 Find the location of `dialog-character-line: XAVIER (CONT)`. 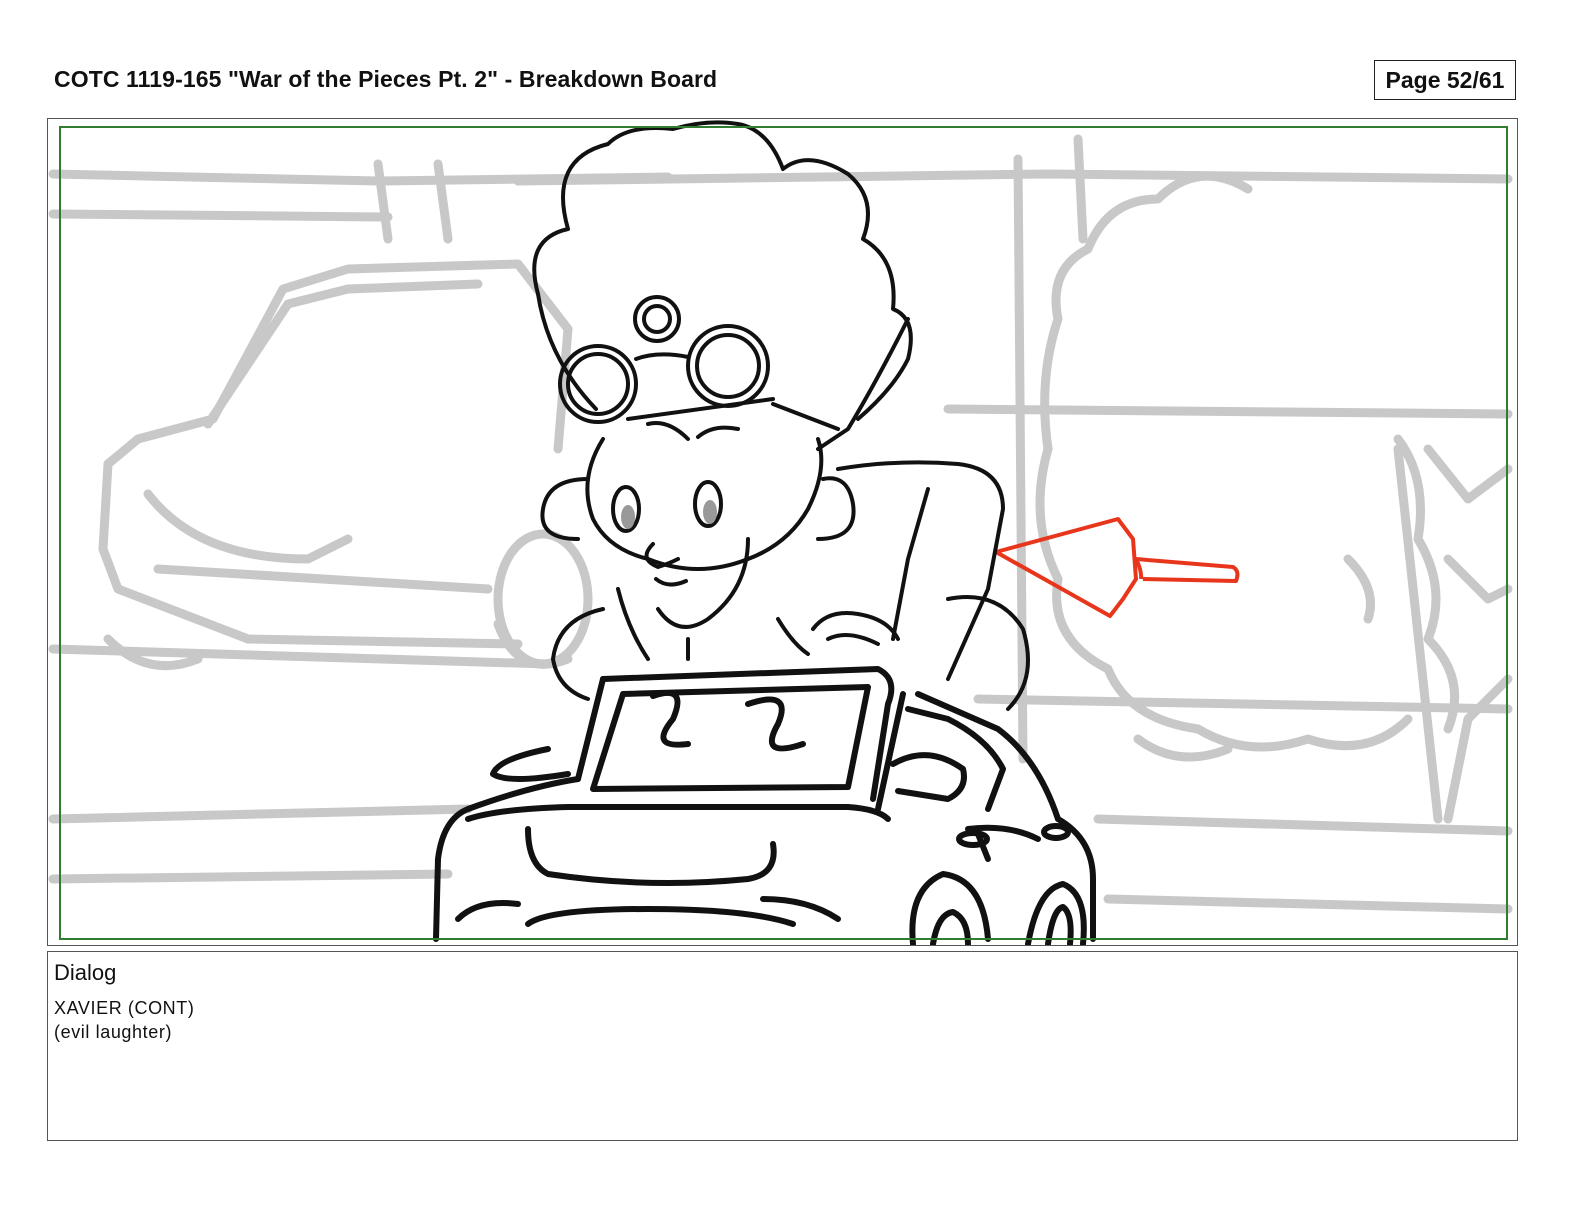

dialog-character-line: XAVIER (CONT) is located at coordinates (124, 1008).